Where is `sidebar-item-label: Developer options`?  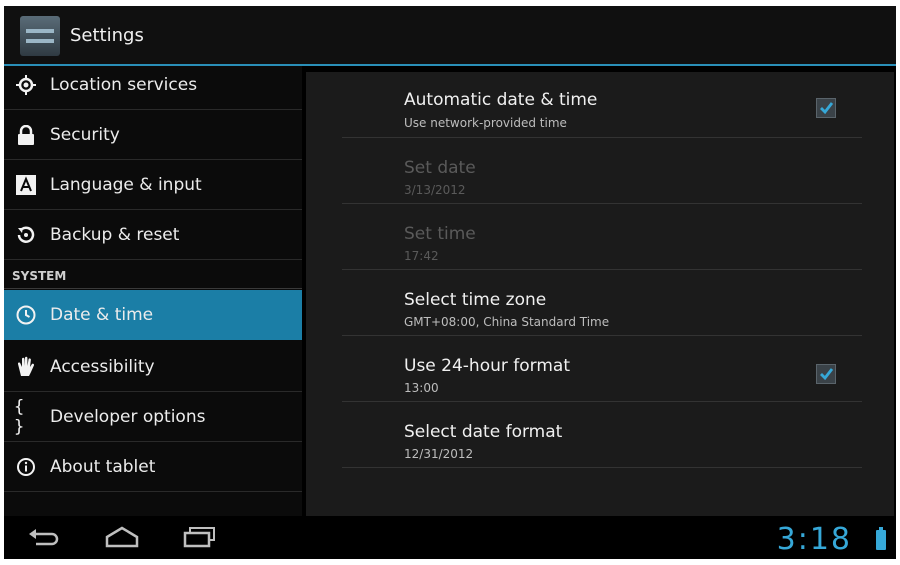
sidebar-item-label: Developer options is located at coordinates (128, 416).